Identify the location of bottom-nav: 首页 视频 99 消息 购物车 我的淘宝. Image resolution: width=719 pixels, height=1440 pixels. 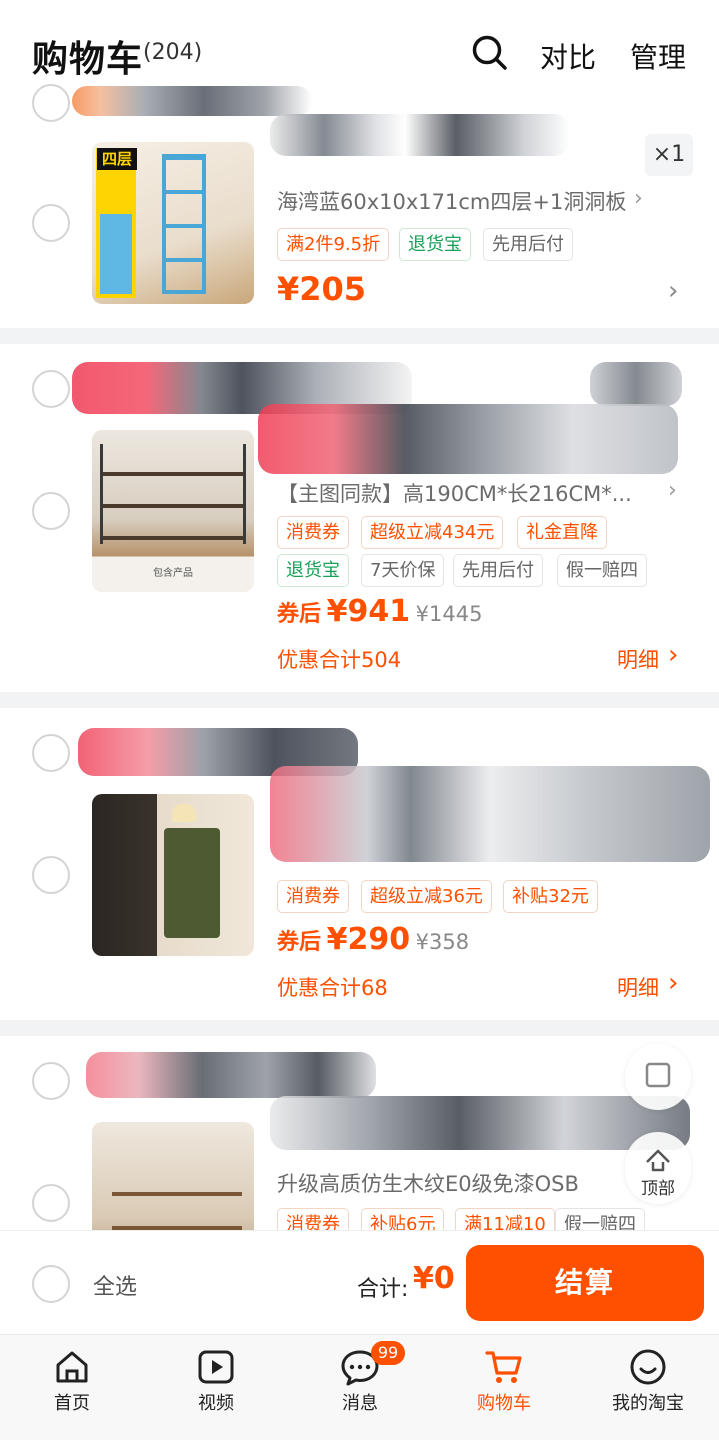
(359, 1387).